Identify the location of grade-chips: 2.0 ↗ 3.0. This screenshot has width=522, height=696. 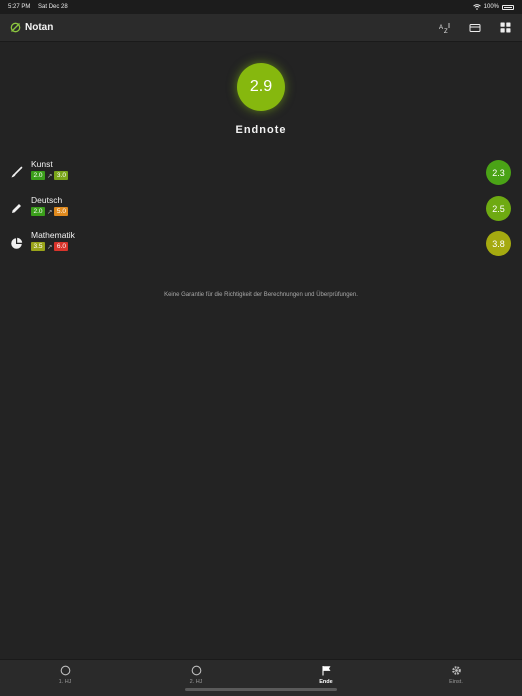
(50, 175).